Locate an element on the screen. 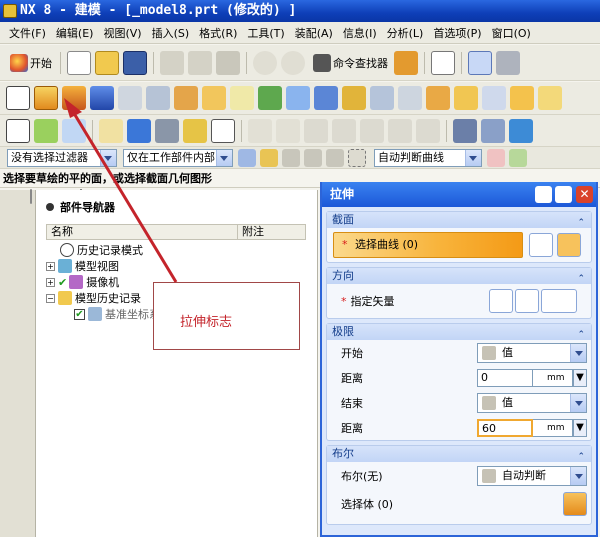 The width and height of the screenshot is (600, 537). unite-icon is located at coordinates (298, 98).